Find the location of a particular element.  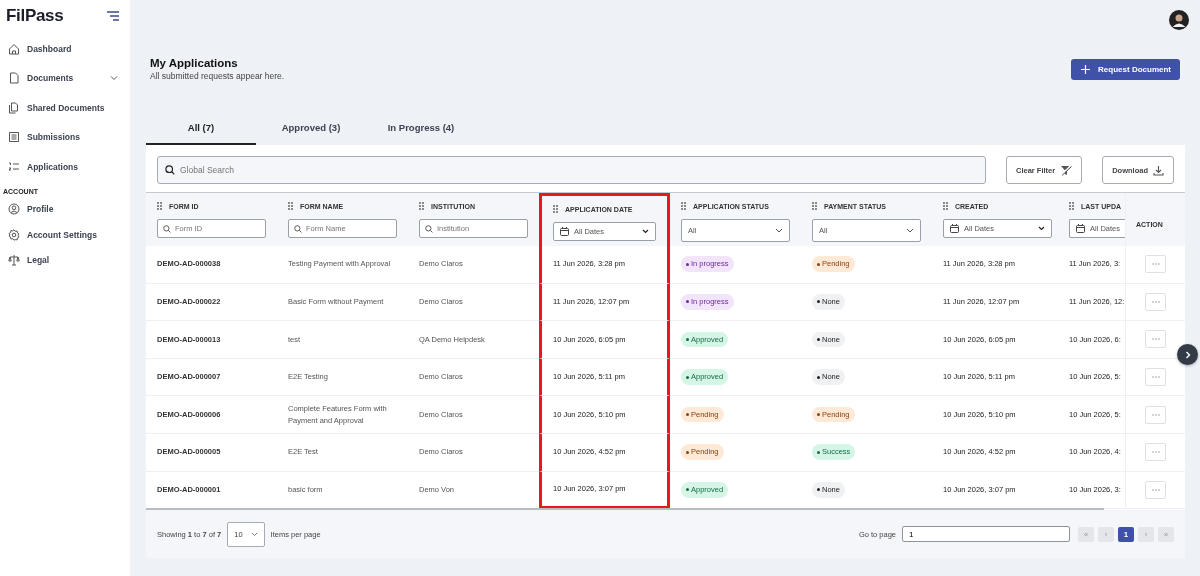

scrollbar is located at coordinates (625, 509).